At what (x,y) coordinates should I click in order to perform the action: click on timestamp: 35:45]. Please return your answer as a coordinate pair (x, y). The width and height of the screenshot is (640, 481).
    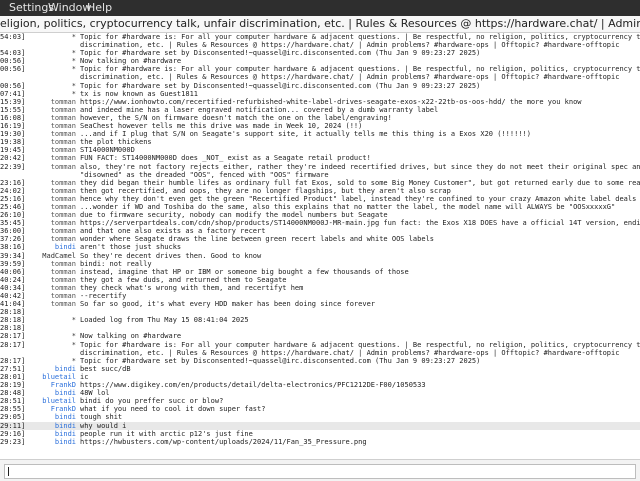
    Looking at the image, I should click on (13, 223).